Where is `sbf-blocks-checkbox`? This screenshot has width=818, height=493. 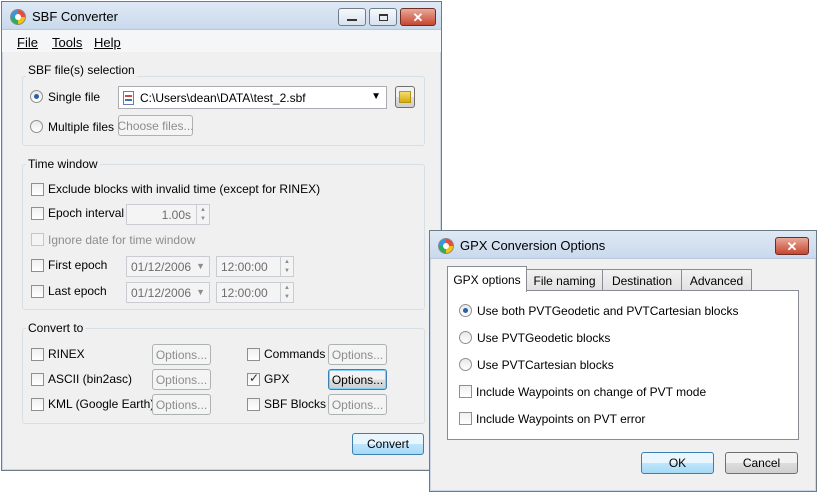 sbf-blocks-checkbox is located at coordinates (253, 404).